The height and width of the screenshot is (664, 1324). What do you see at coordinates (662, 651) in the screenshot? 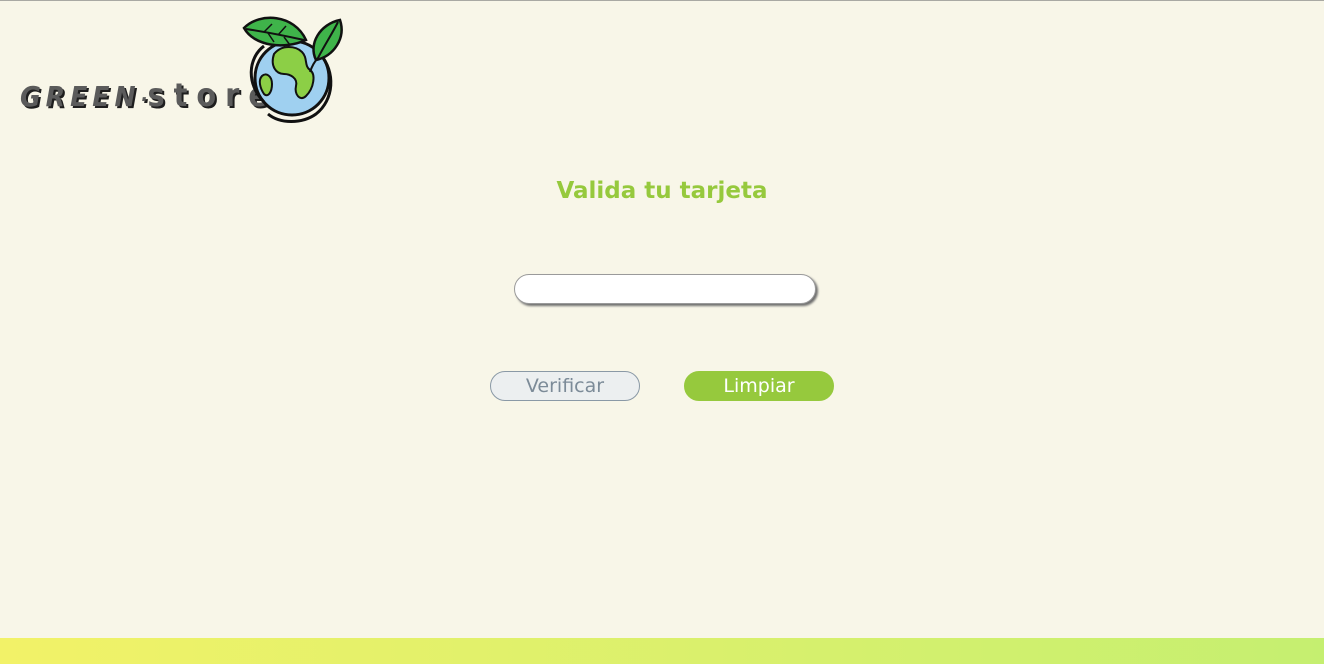
I see `footer-bar` at bounding box center [662, 651].